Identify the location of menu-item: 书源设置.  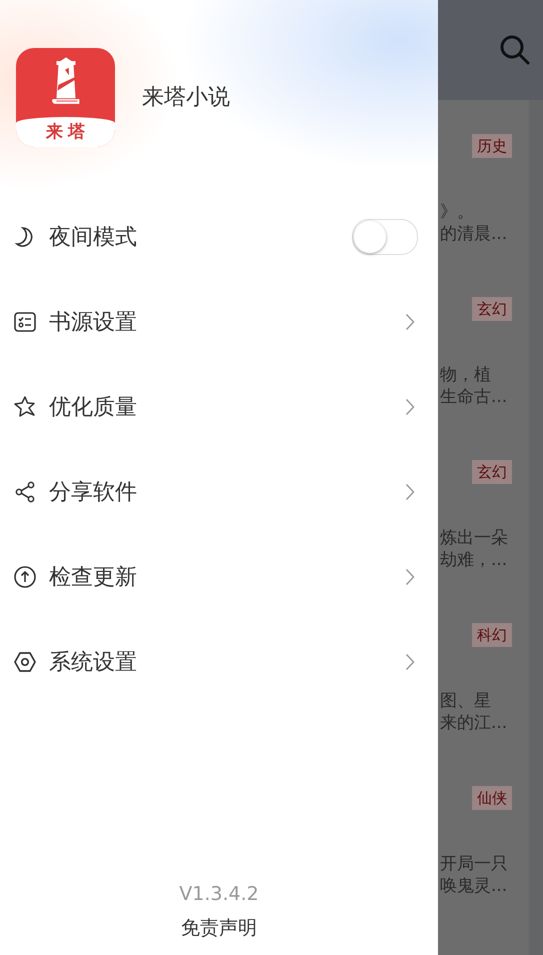
(219, 321).